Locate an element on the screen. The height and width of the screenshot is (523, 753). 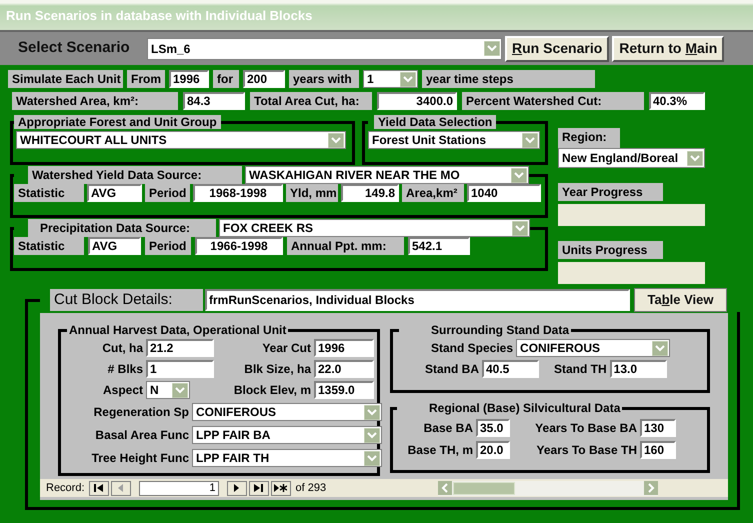
last-record-button is located at coordinates (258, 488).